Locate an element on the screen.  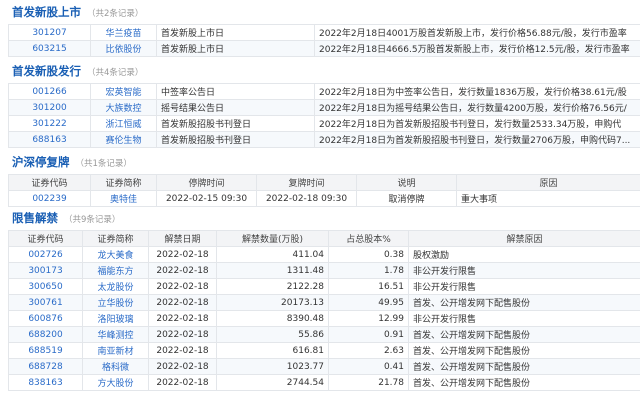
stock-code-link: 001266 is located at coordinates (49, 91).